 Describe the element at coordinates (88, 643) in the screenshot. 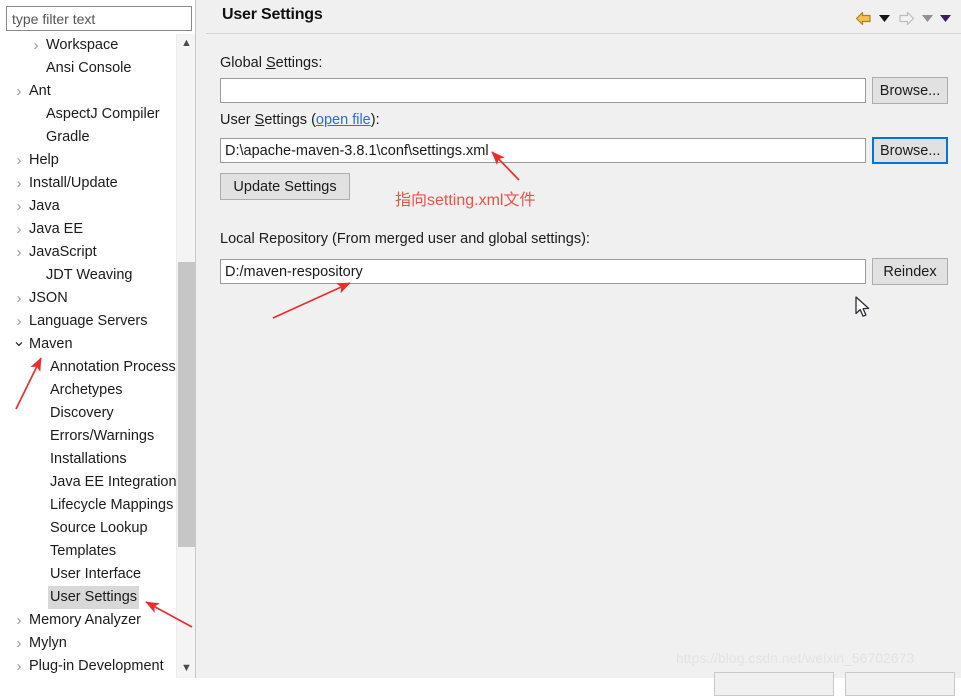

I see `tree-item-mylyn: › Mylyn` at that location.